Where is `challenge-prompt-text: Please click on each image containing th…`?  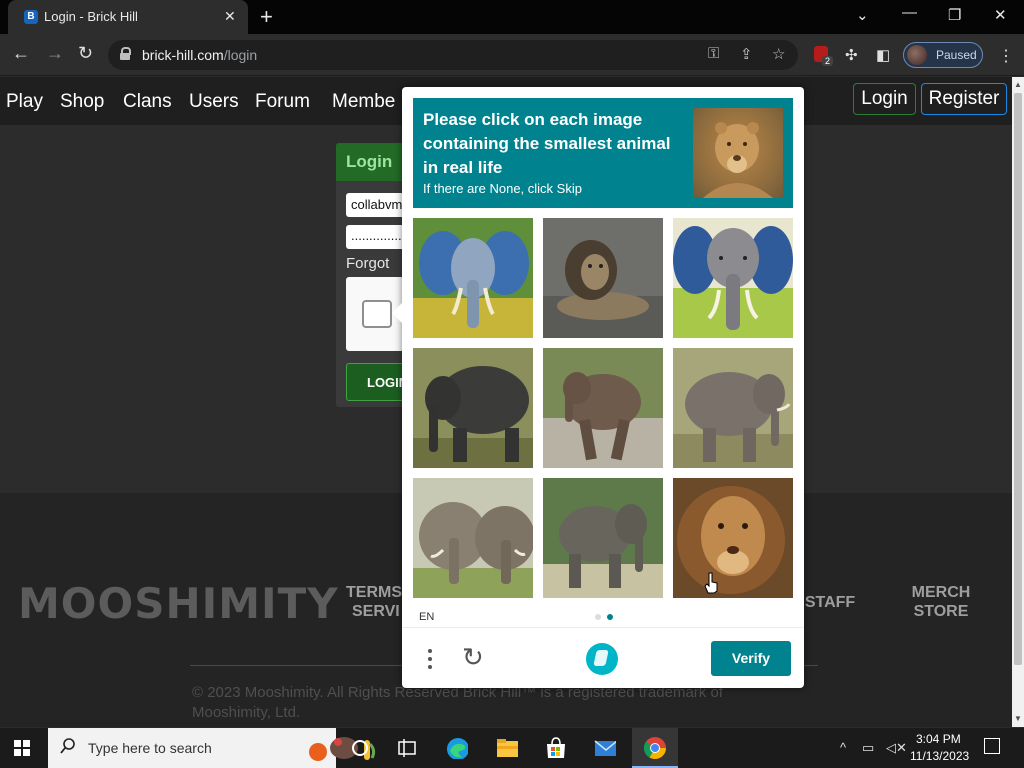
challenge-prompt-text: Please click on each image containing th… is located at coordinates (547, 143).